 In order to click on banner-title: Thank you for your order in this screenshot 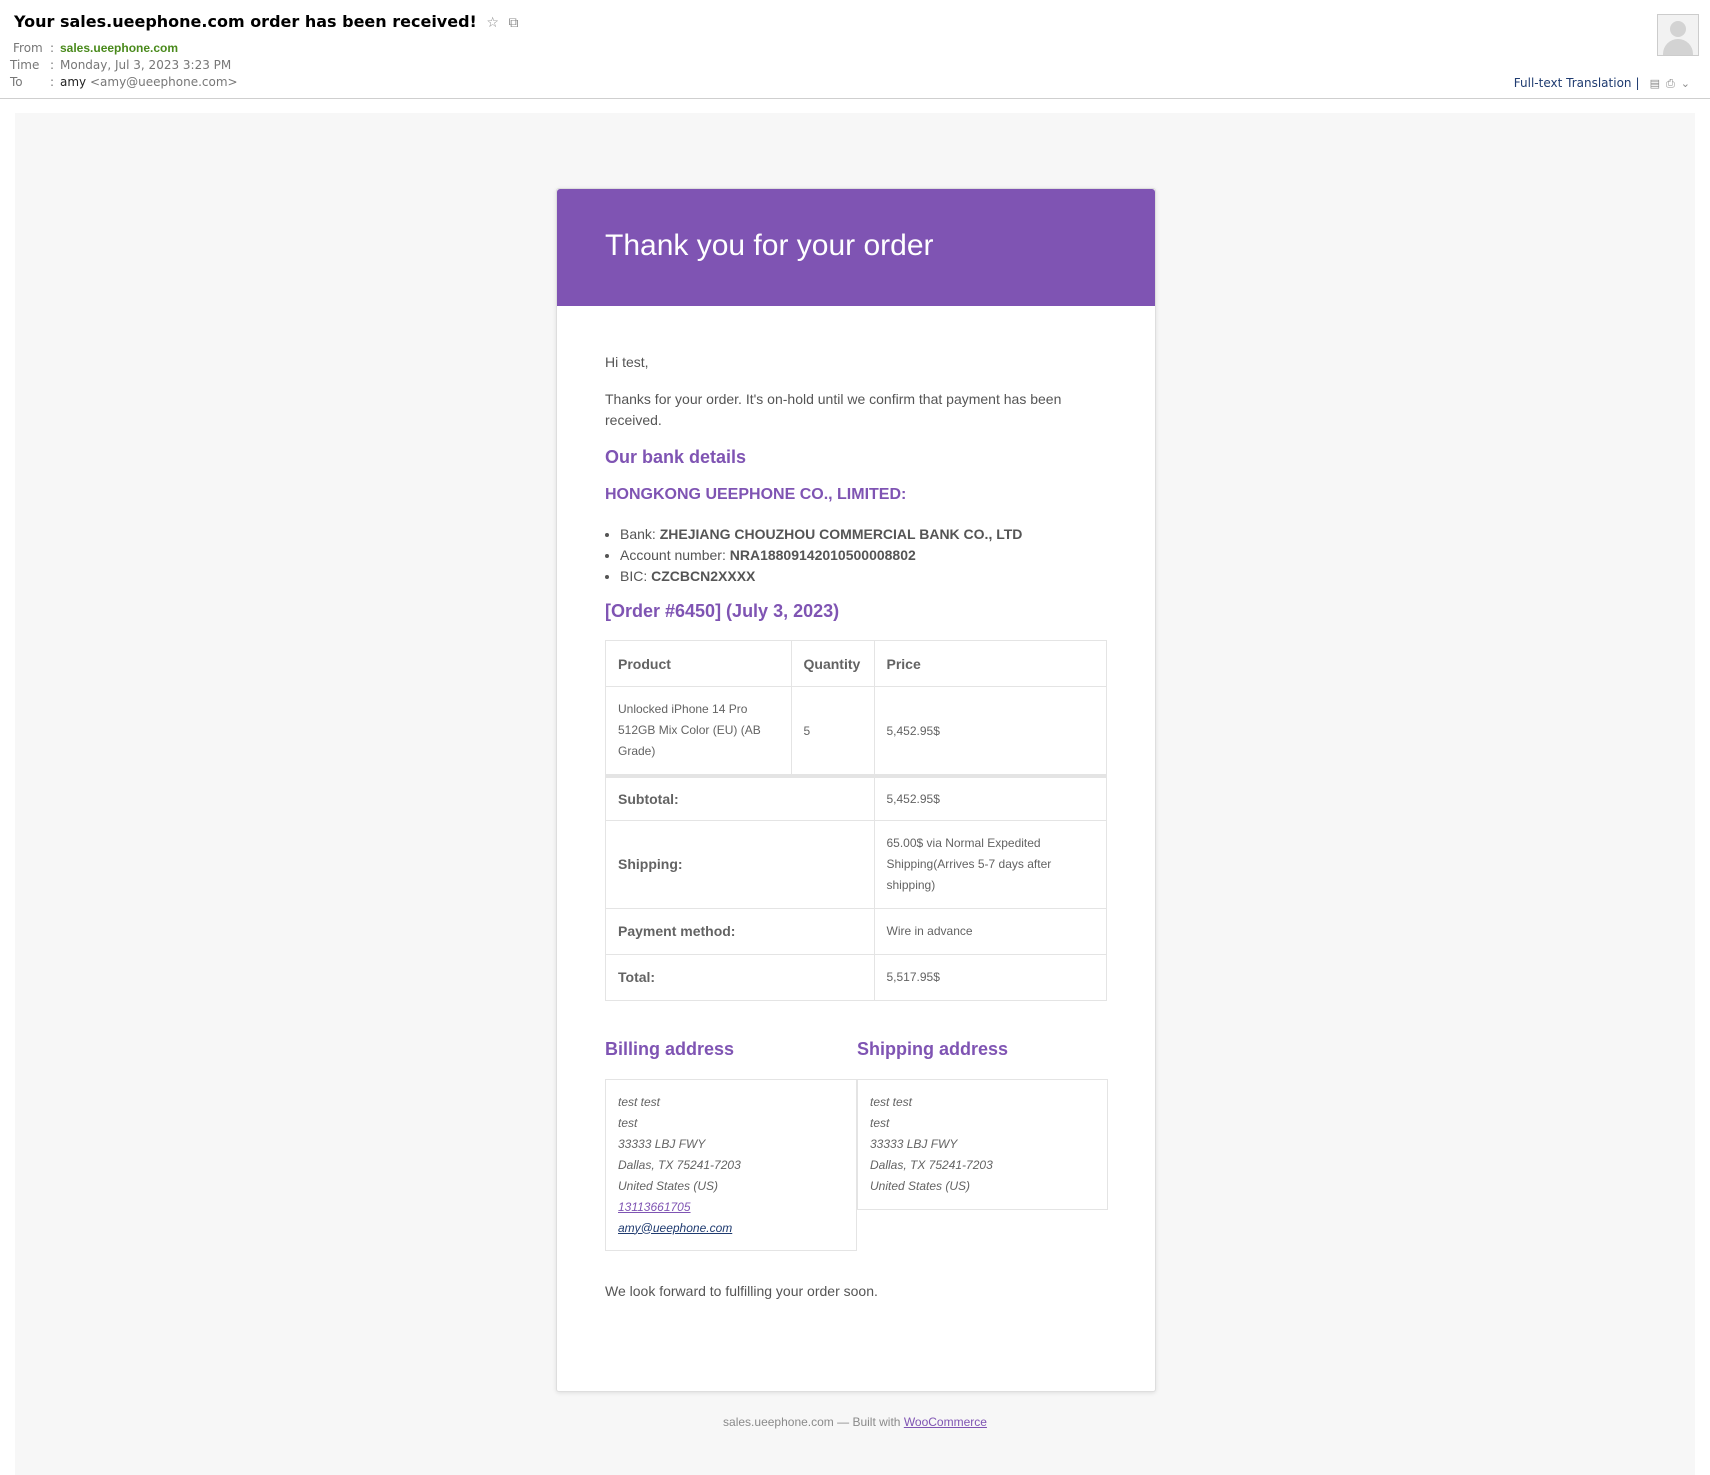, I will do `click(769, 245)`.